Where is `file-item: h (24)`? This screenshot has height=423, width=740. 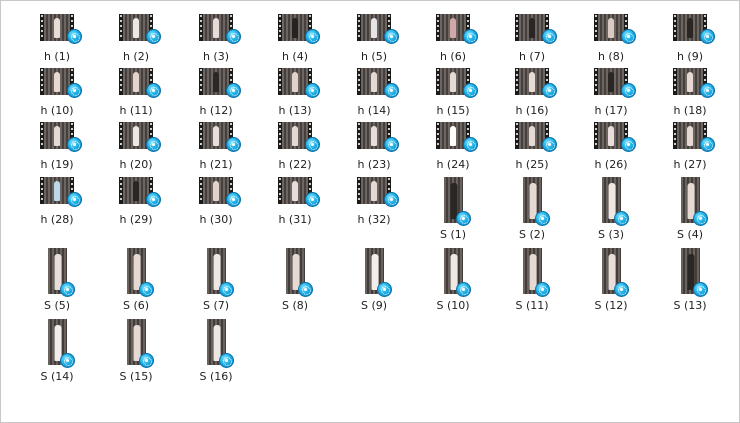
file-item: h (24) is located at coordinates (453, 150).